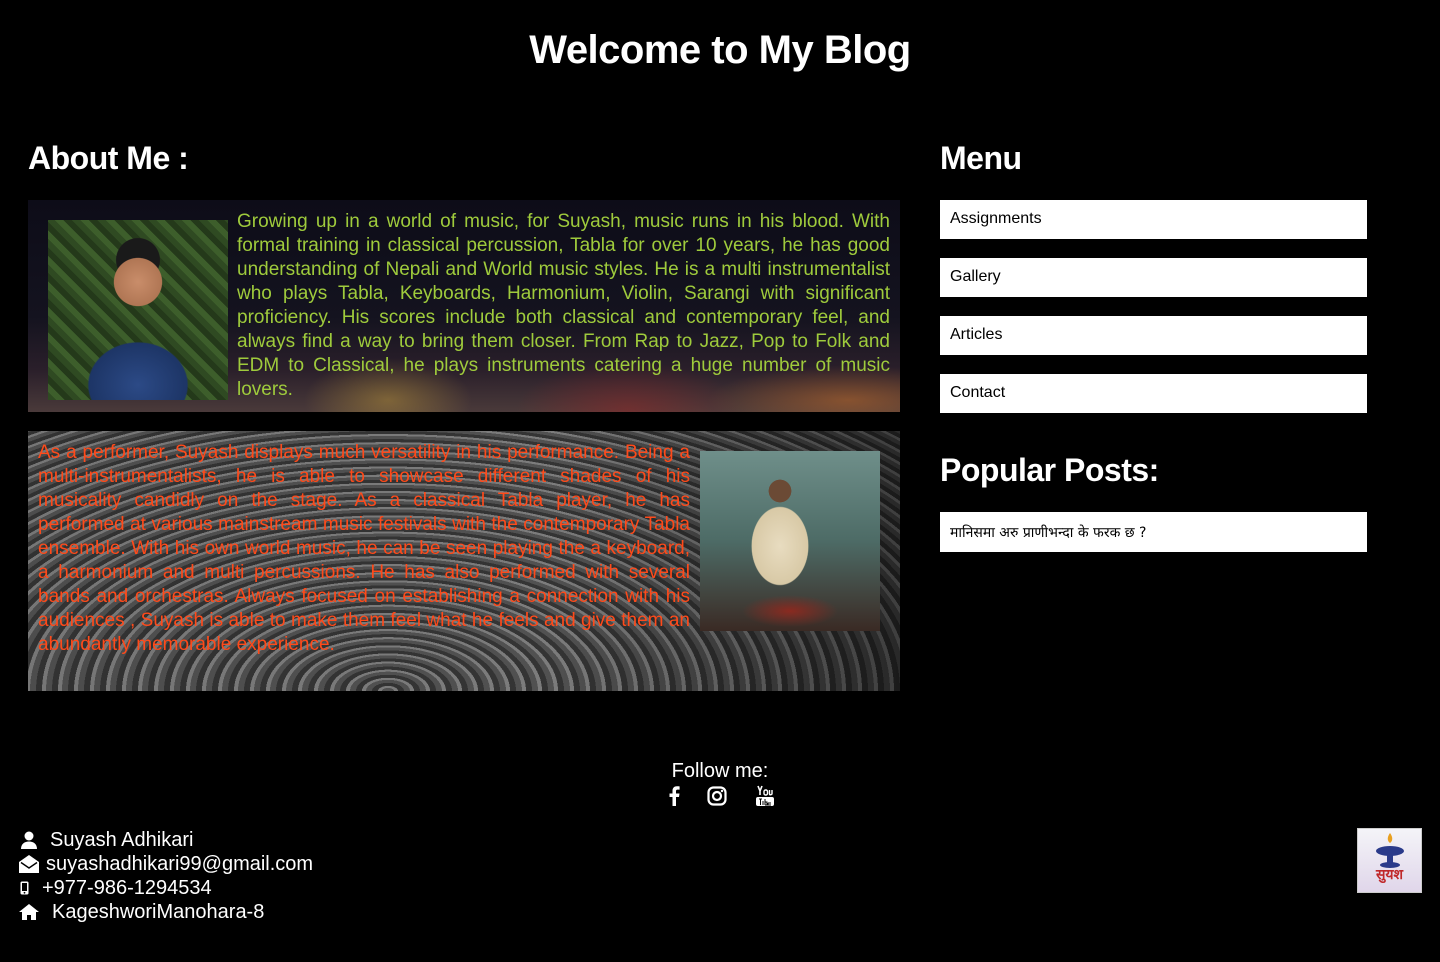  What do you see at coordinates (158, 911) in the screenshot?
I see `contact-address: KageshworiManohara-8` at bounding box center [158, 911].